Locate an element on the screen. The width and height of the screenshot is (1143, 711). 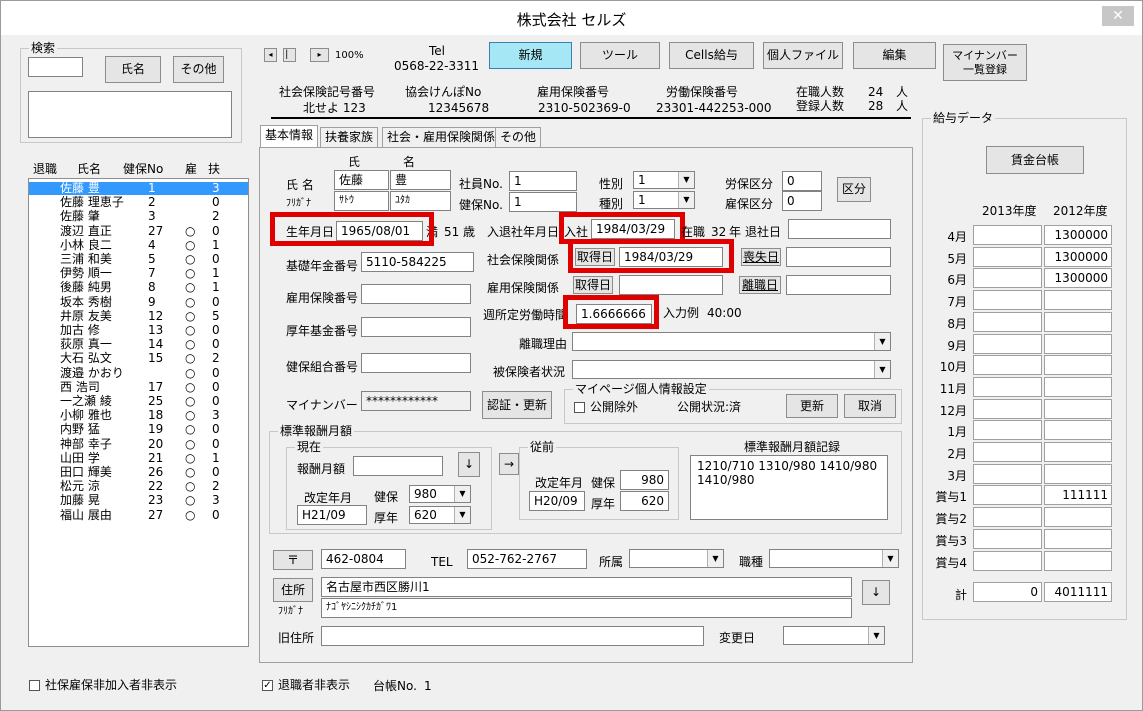
before-kenpo-input: 980 is located at coordinates (644, 480).